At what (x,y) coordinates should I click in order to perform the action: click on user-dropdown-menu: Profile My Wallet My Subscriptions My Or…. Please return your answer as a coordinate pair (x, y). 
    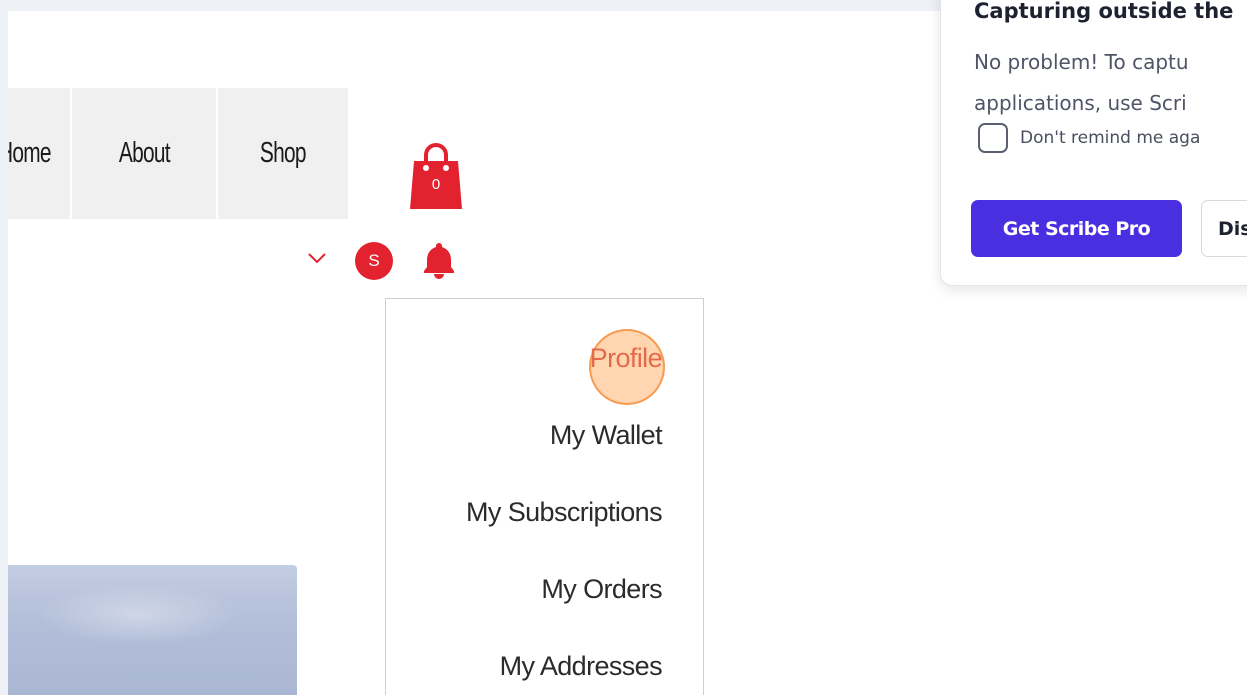
    Looking at the image, I should click on (544, 496).